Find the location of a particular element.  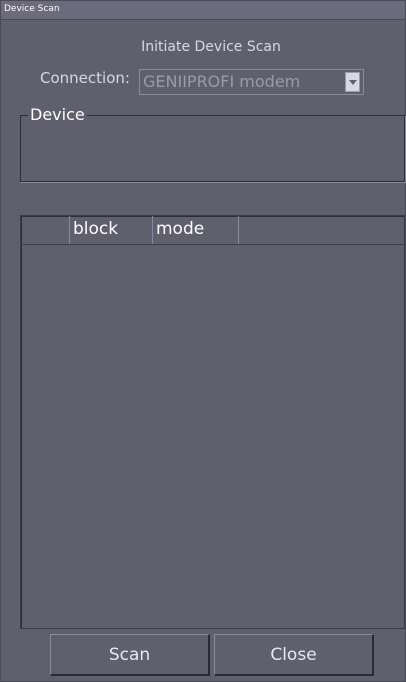

connection-value: GENIIPROFI modem is located at coordinates (222, 81).